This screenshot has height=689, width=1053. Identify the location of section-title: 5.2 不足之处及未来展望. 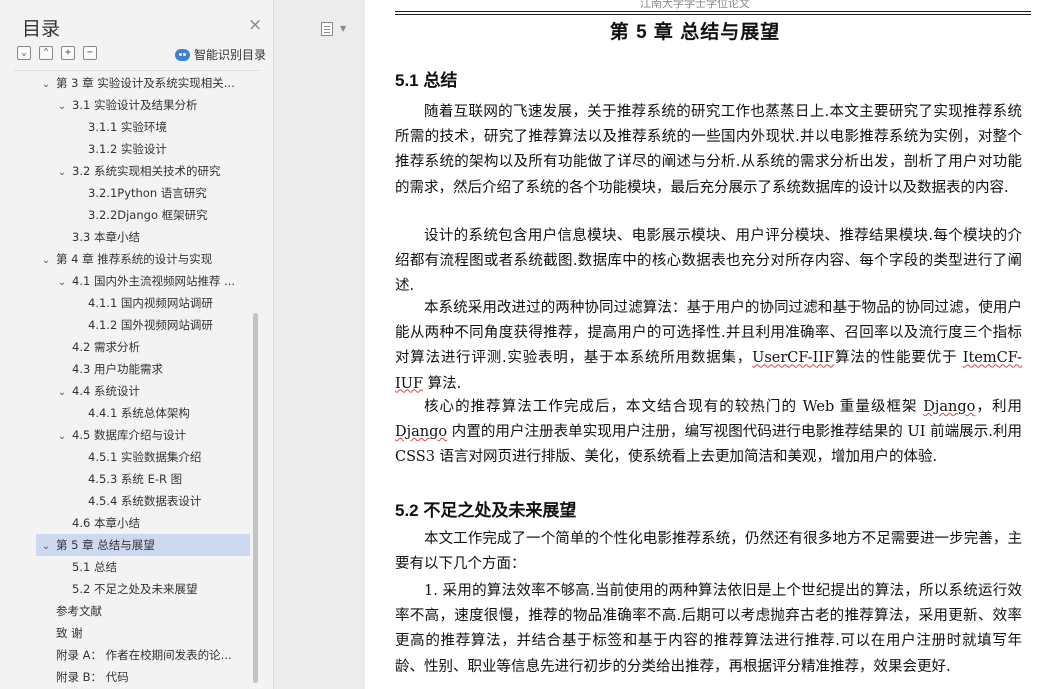
(486, 510).